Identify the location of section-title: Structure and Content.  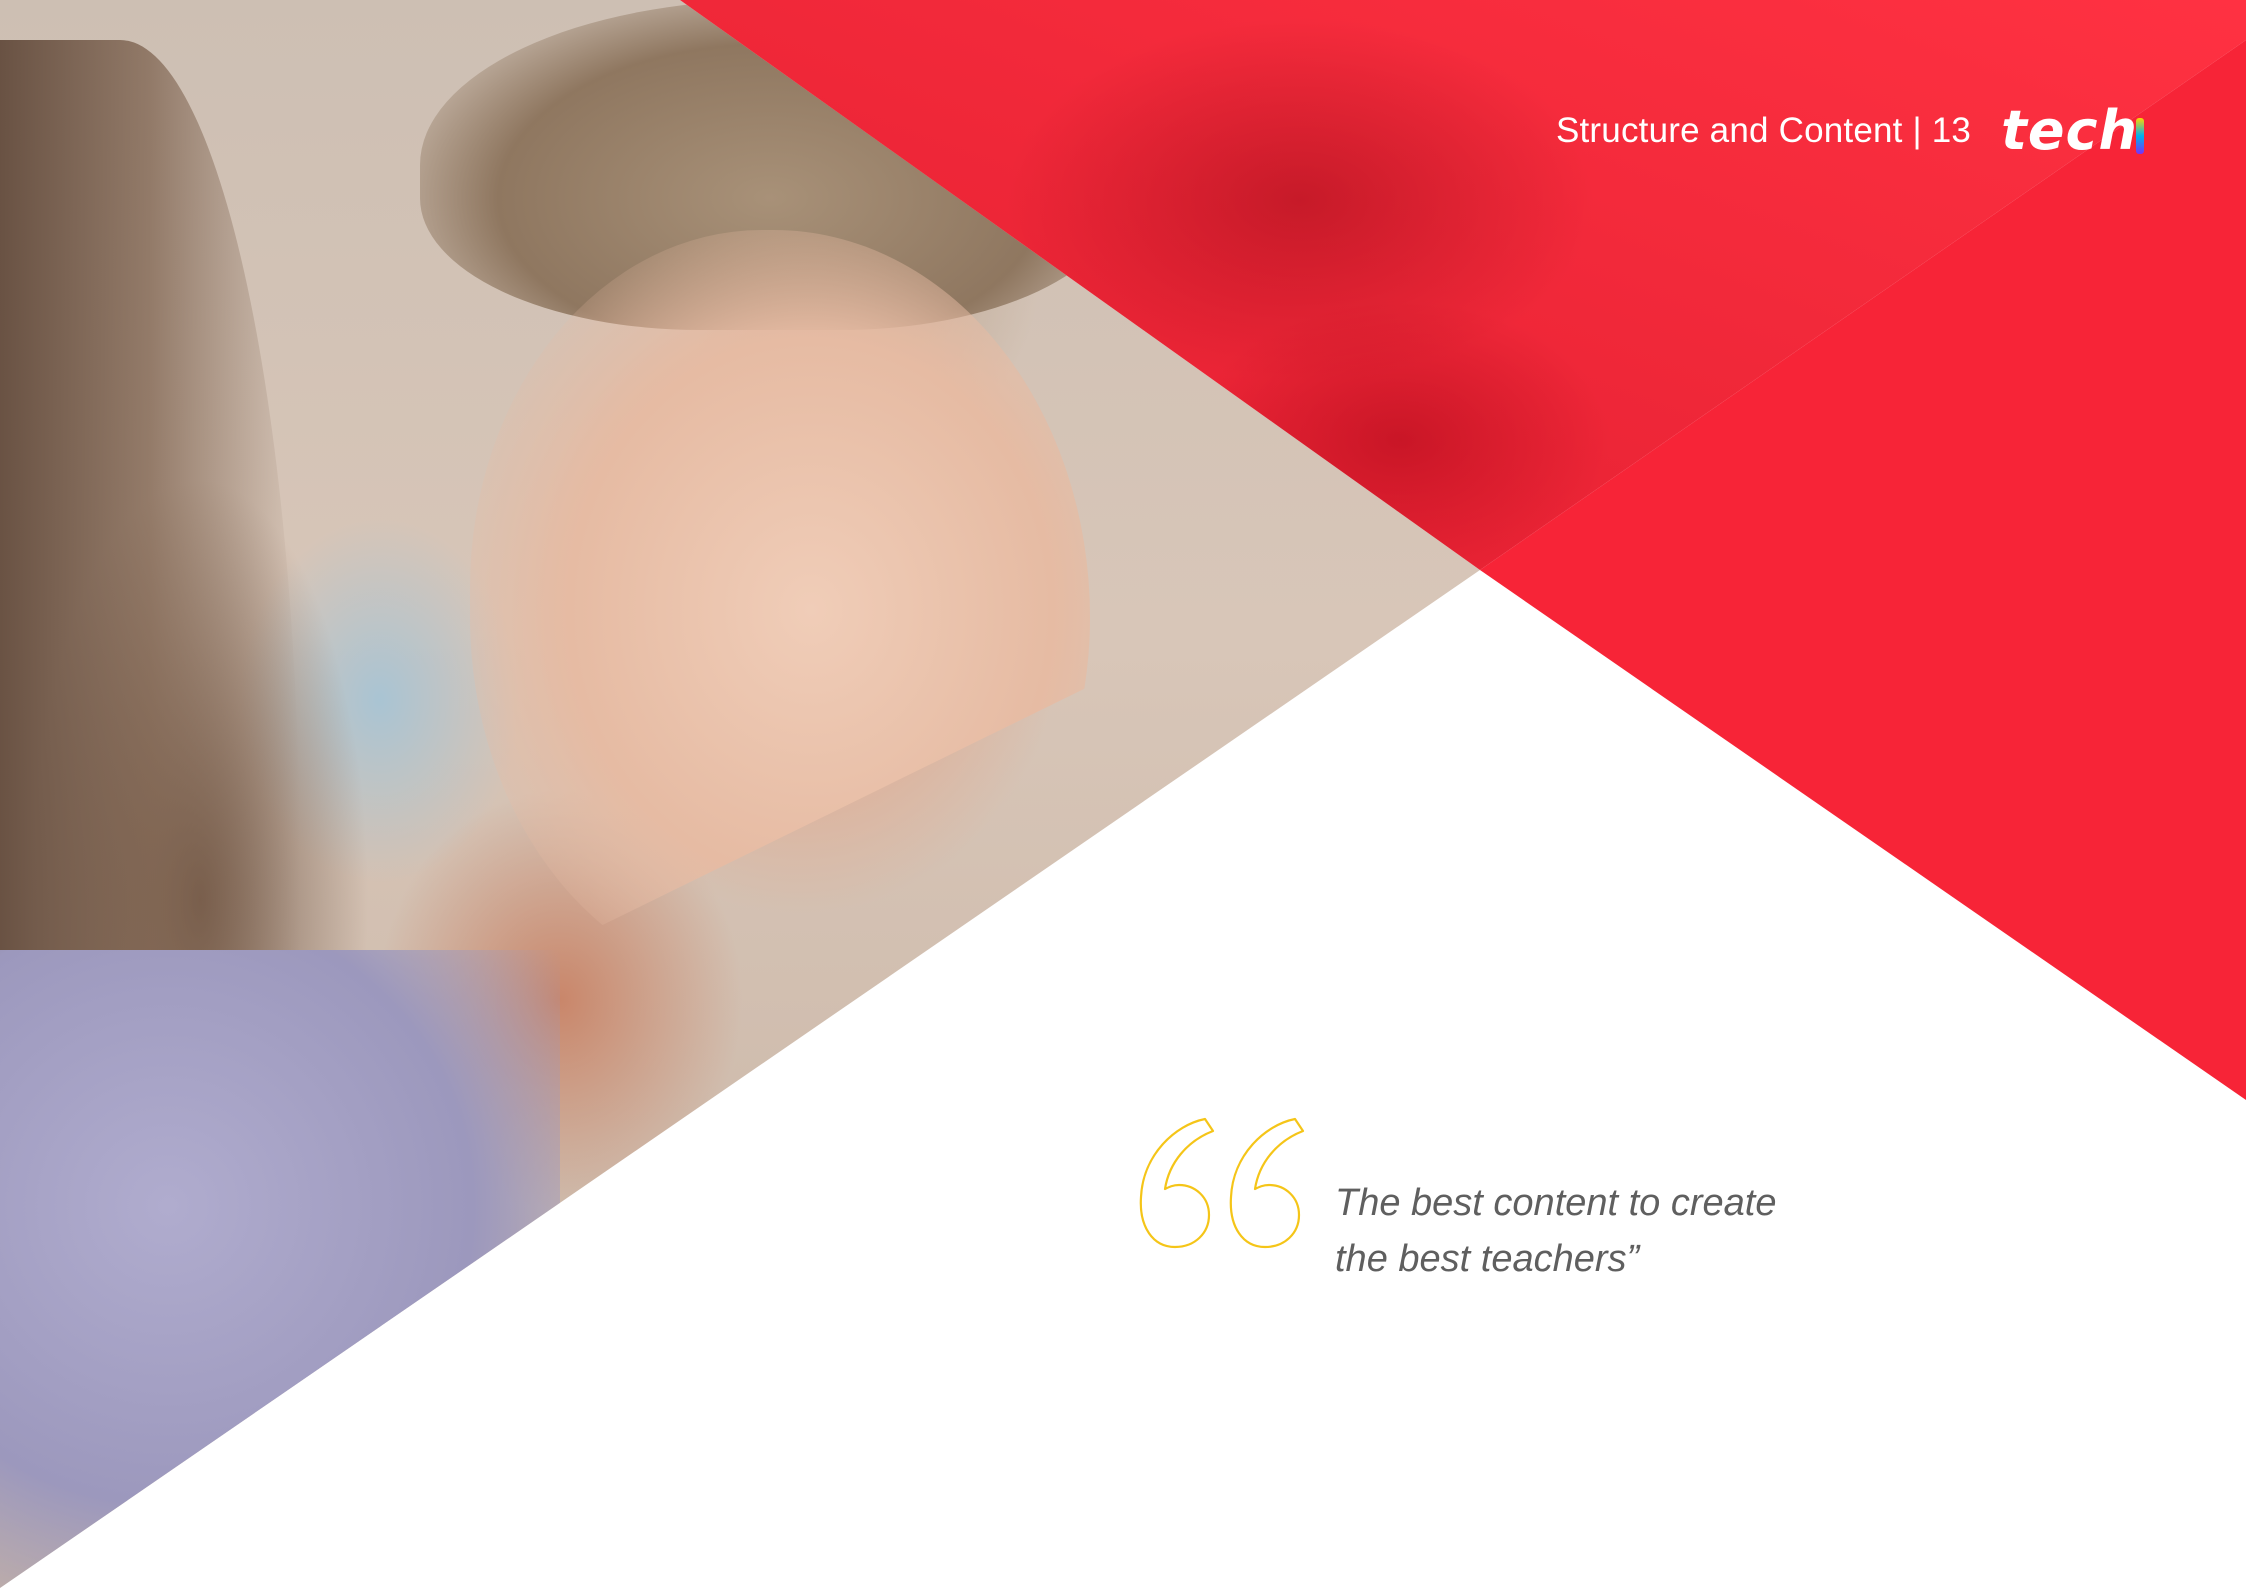
(1729, 130).